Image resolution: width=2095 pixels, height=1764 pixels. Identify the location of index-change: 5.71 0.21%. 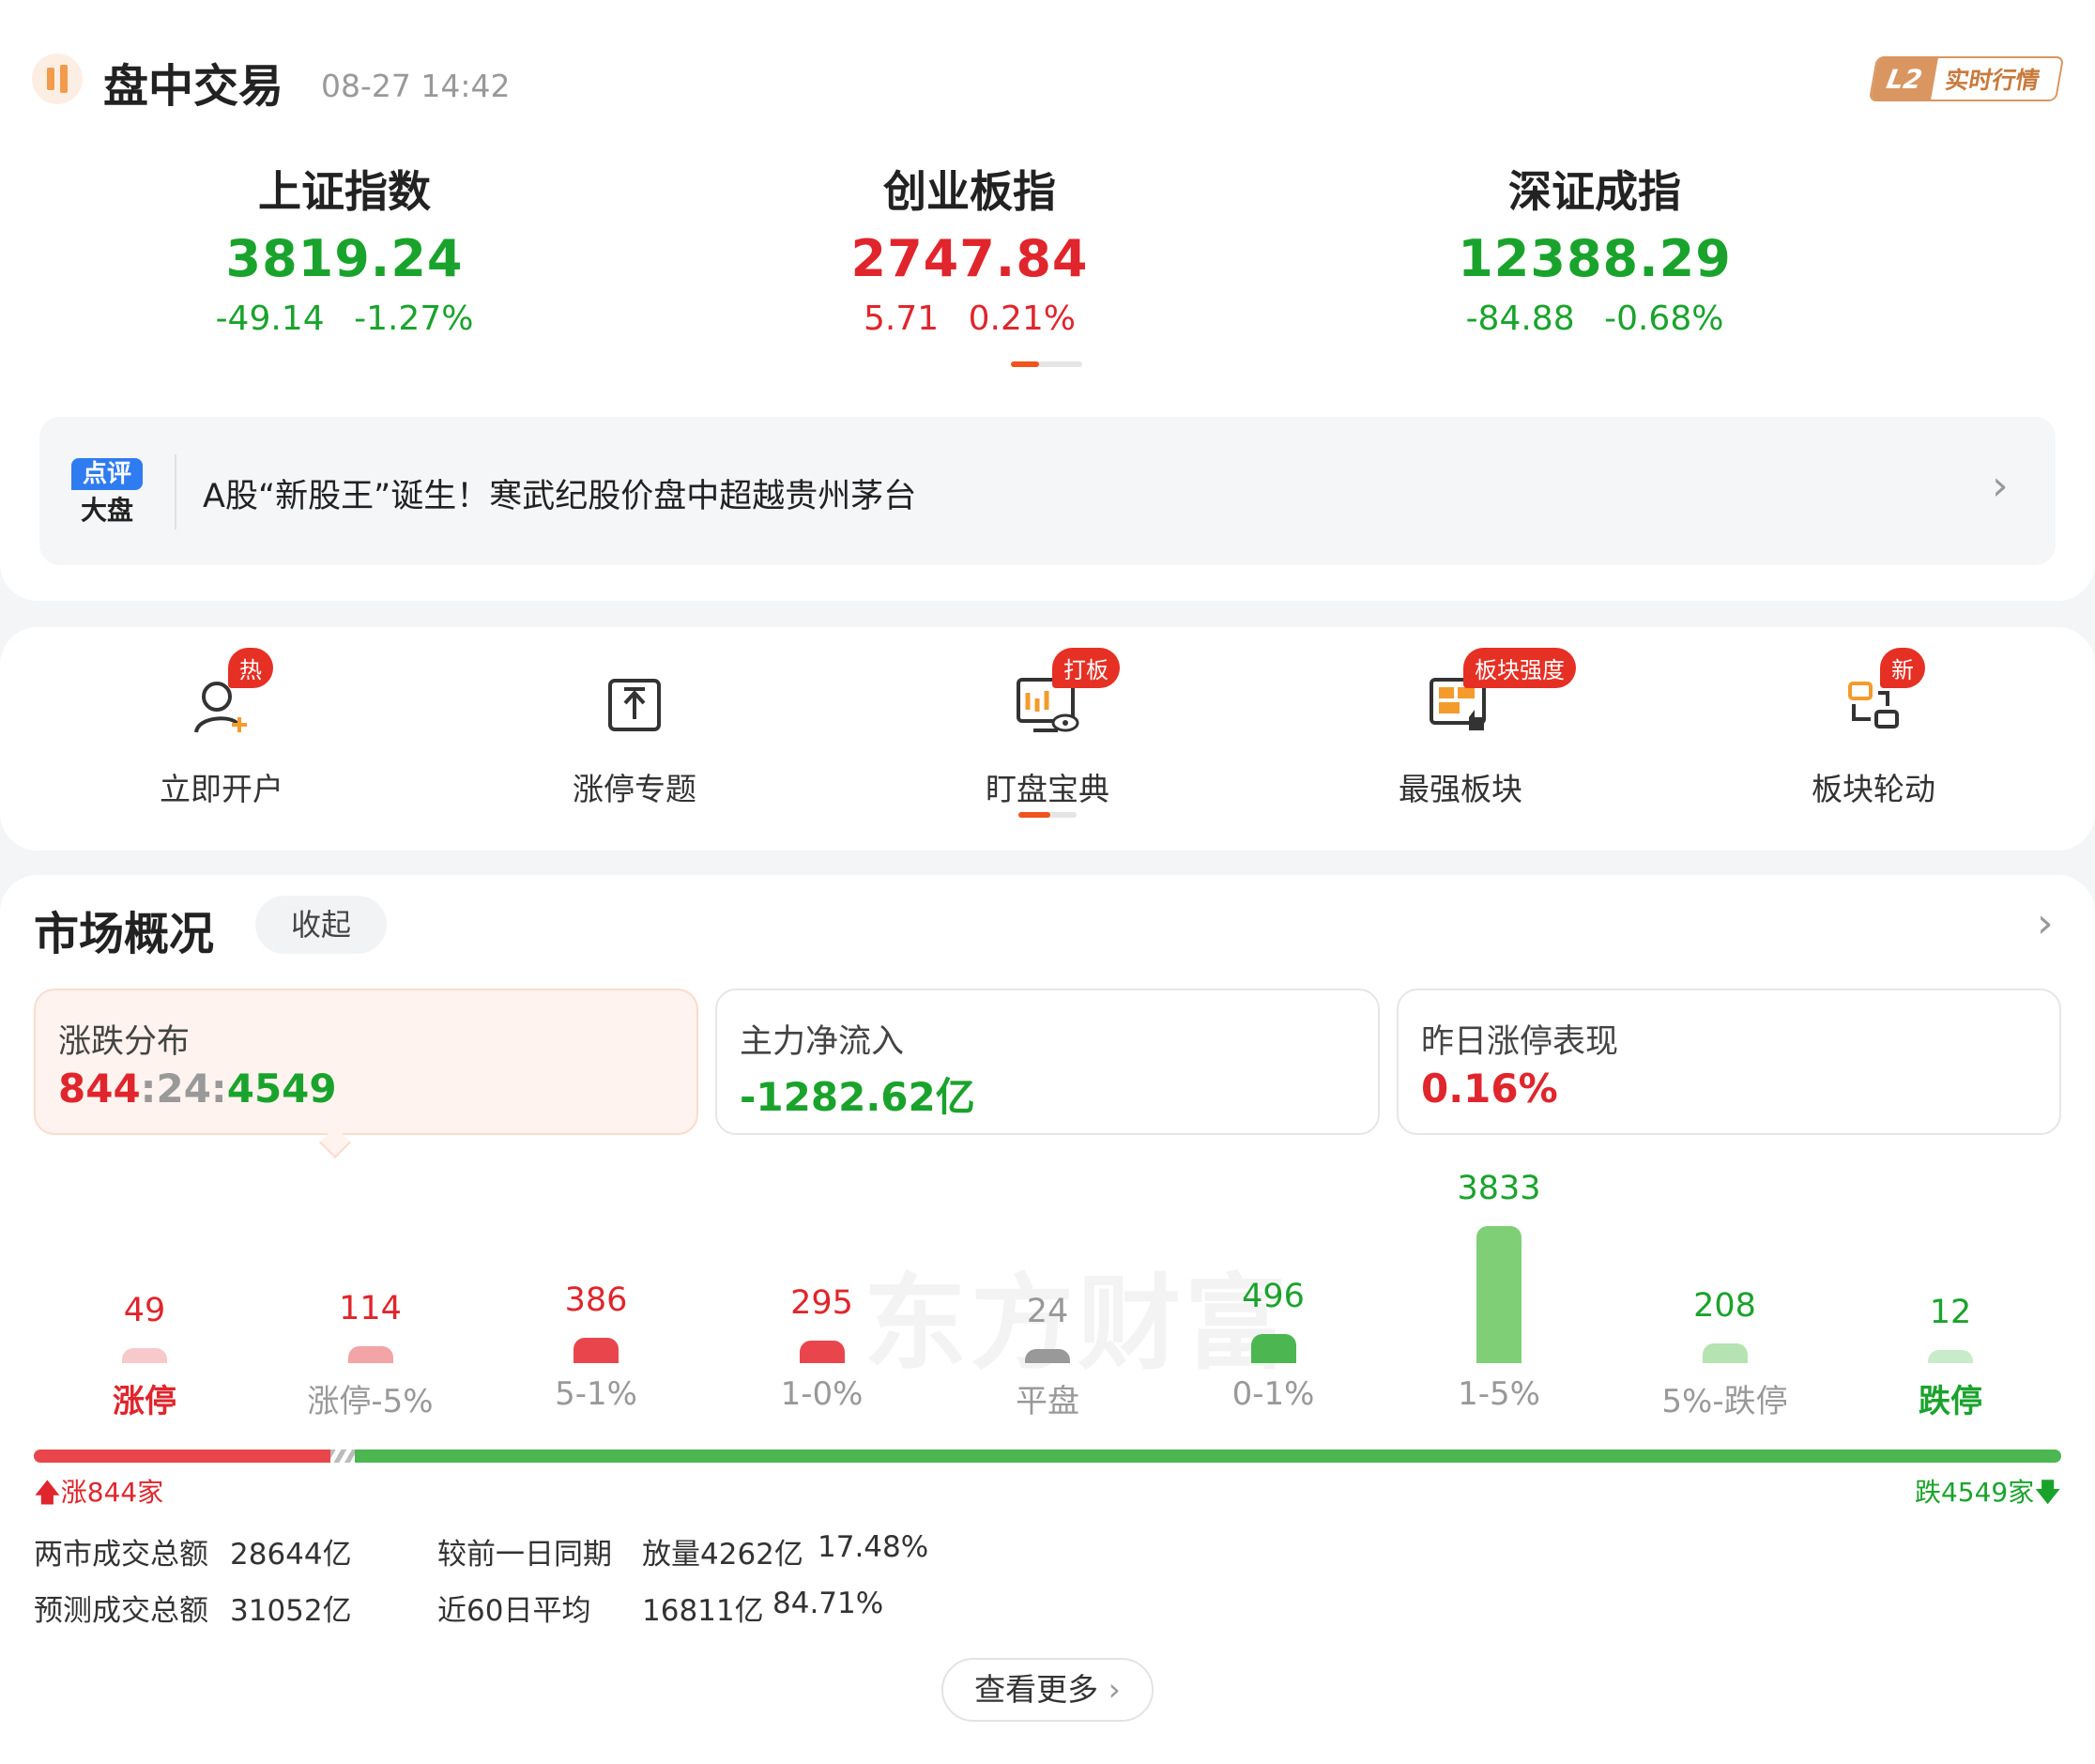
(970, 319).